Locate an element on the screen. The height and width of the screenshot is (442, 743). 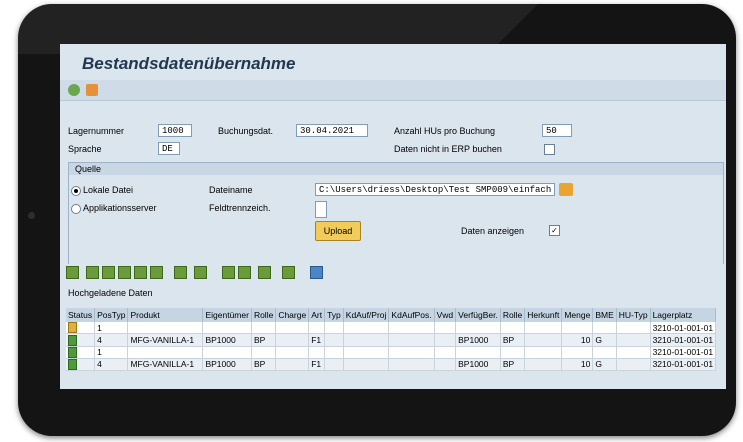
nicht-buchen-checkbox is located at coordinates (549, 149).